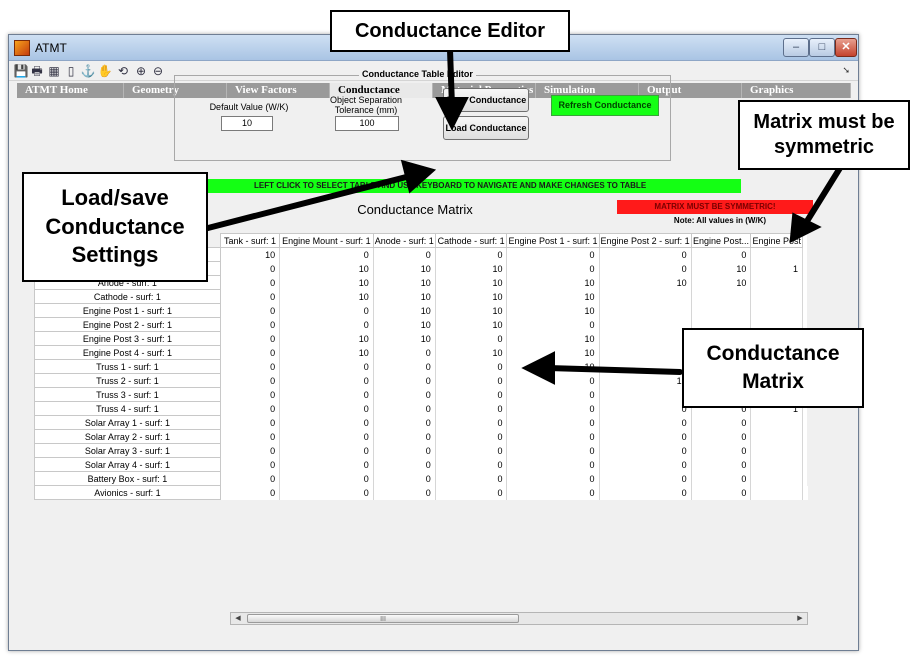 This screenshot has width=917, height=658. What do you see at coordinates (776, 240) in the screenshot?
I see `column-header: Engine Post` at bounding box center [776, 240].